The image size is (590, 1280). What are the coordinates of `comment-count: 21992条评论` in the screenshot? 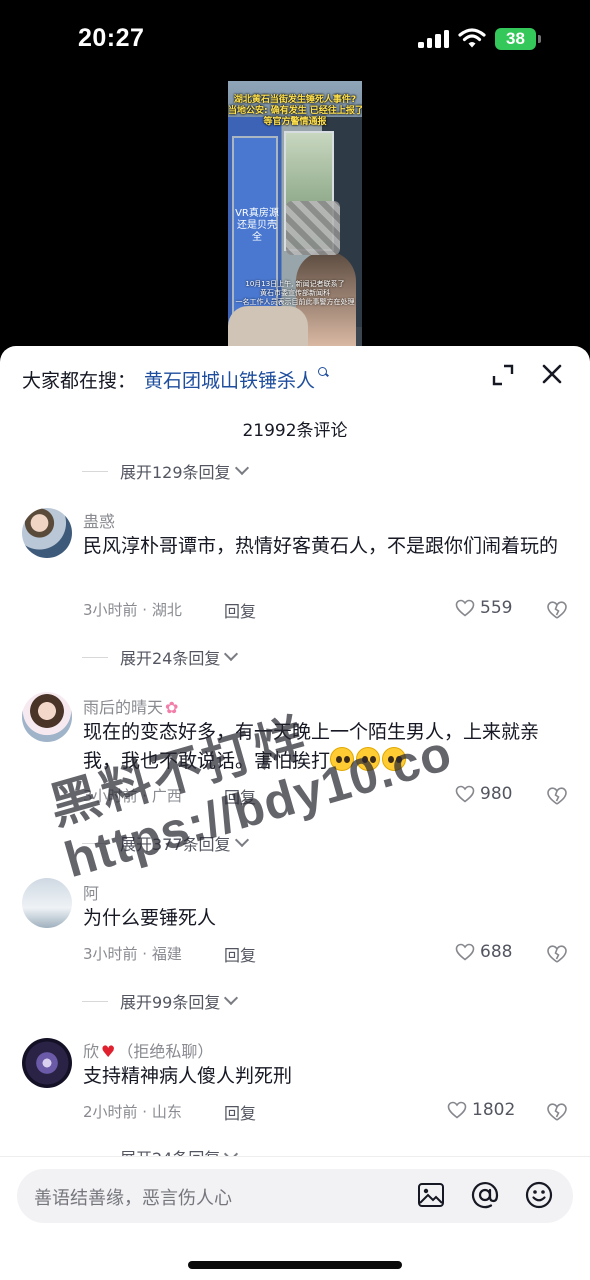 It's located at (295, 431).